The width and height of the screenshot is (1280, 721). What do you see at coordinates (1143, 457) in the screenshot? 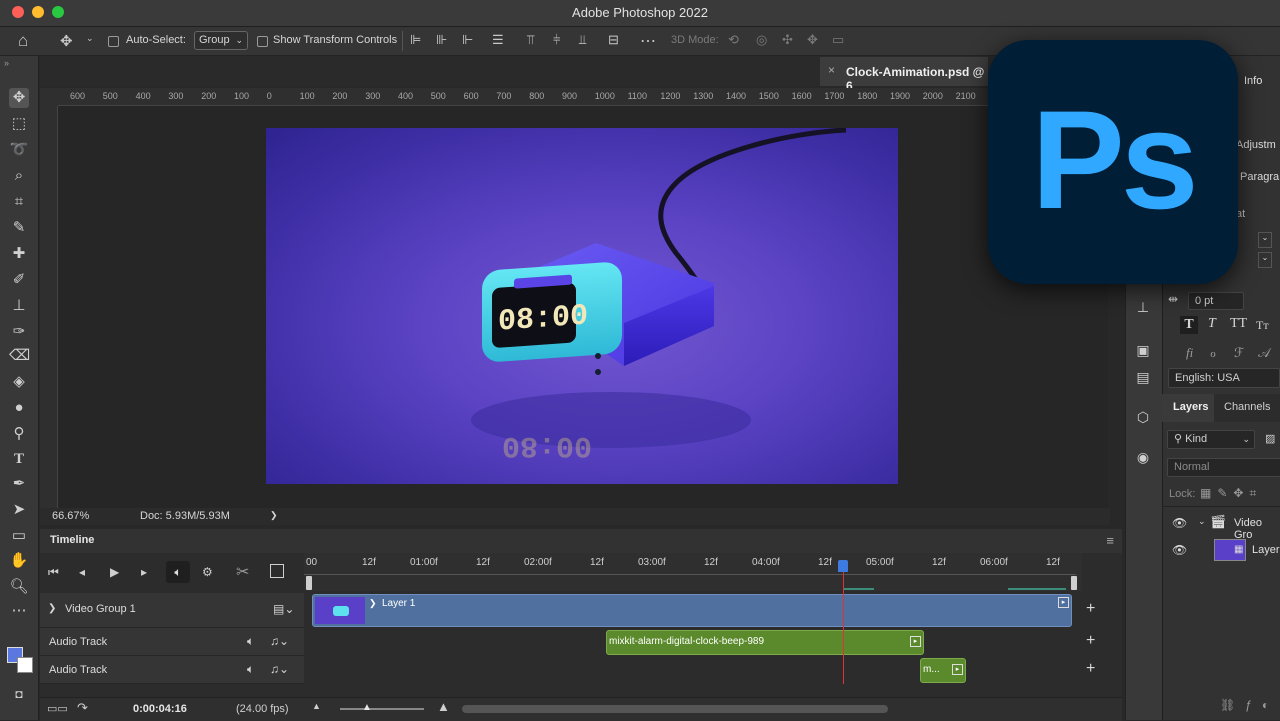
I see `adjustments-panel-icon: ◉` at bounding box center [1143, 457].